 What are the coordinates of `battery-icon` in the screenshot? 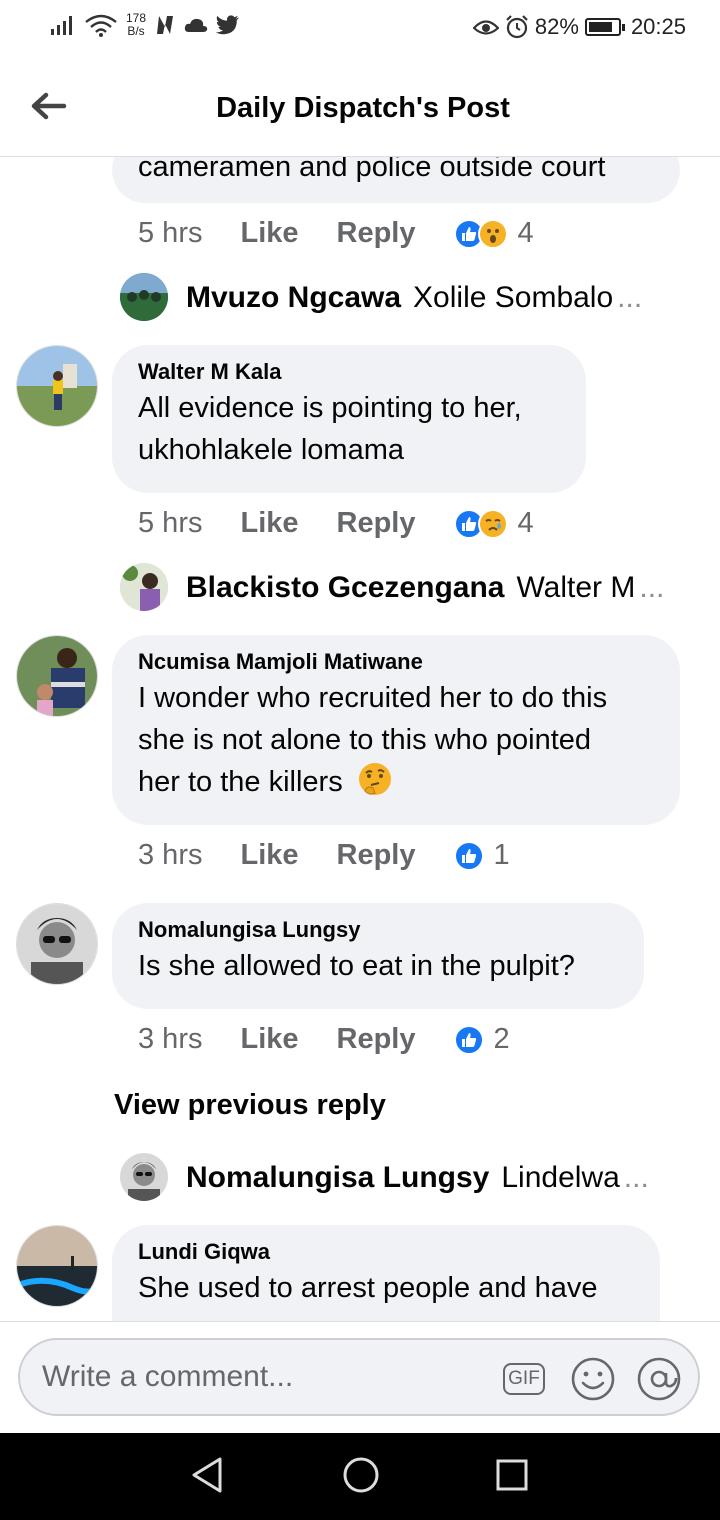 It's located at (604, 27).